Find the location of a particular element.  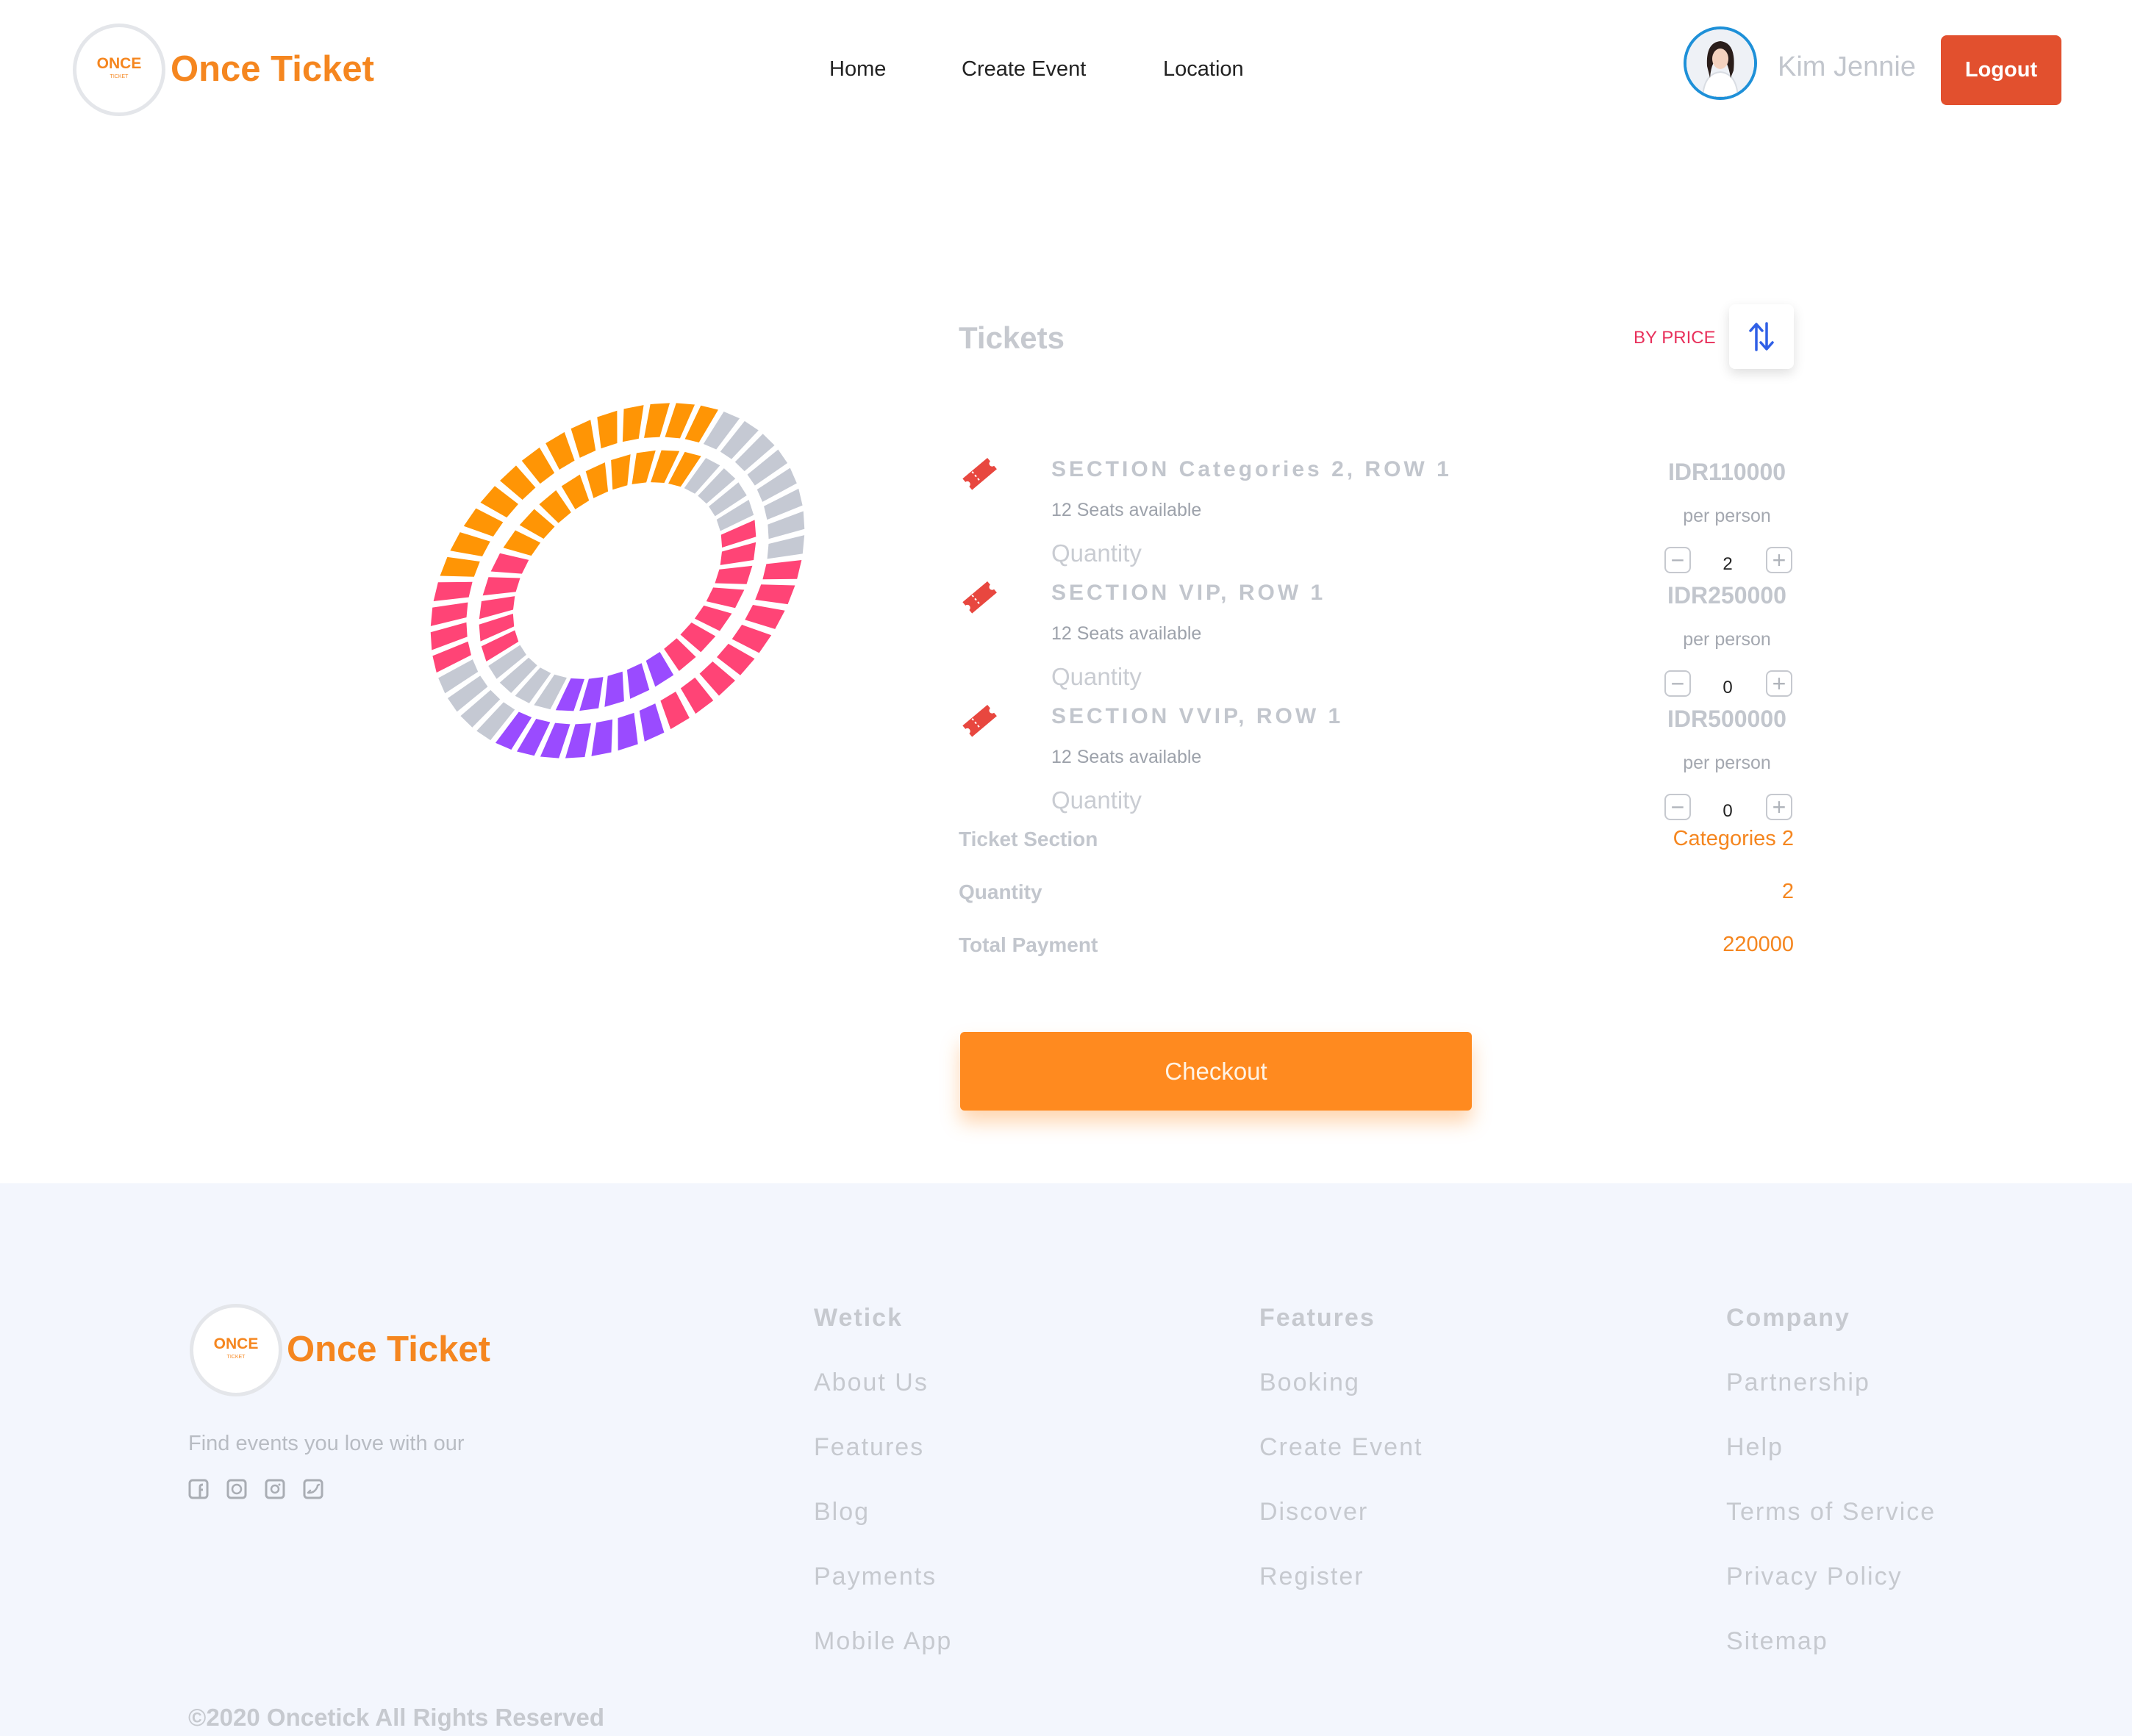

ticket-price: IDR500000 is located at coordinates (1726, 719).